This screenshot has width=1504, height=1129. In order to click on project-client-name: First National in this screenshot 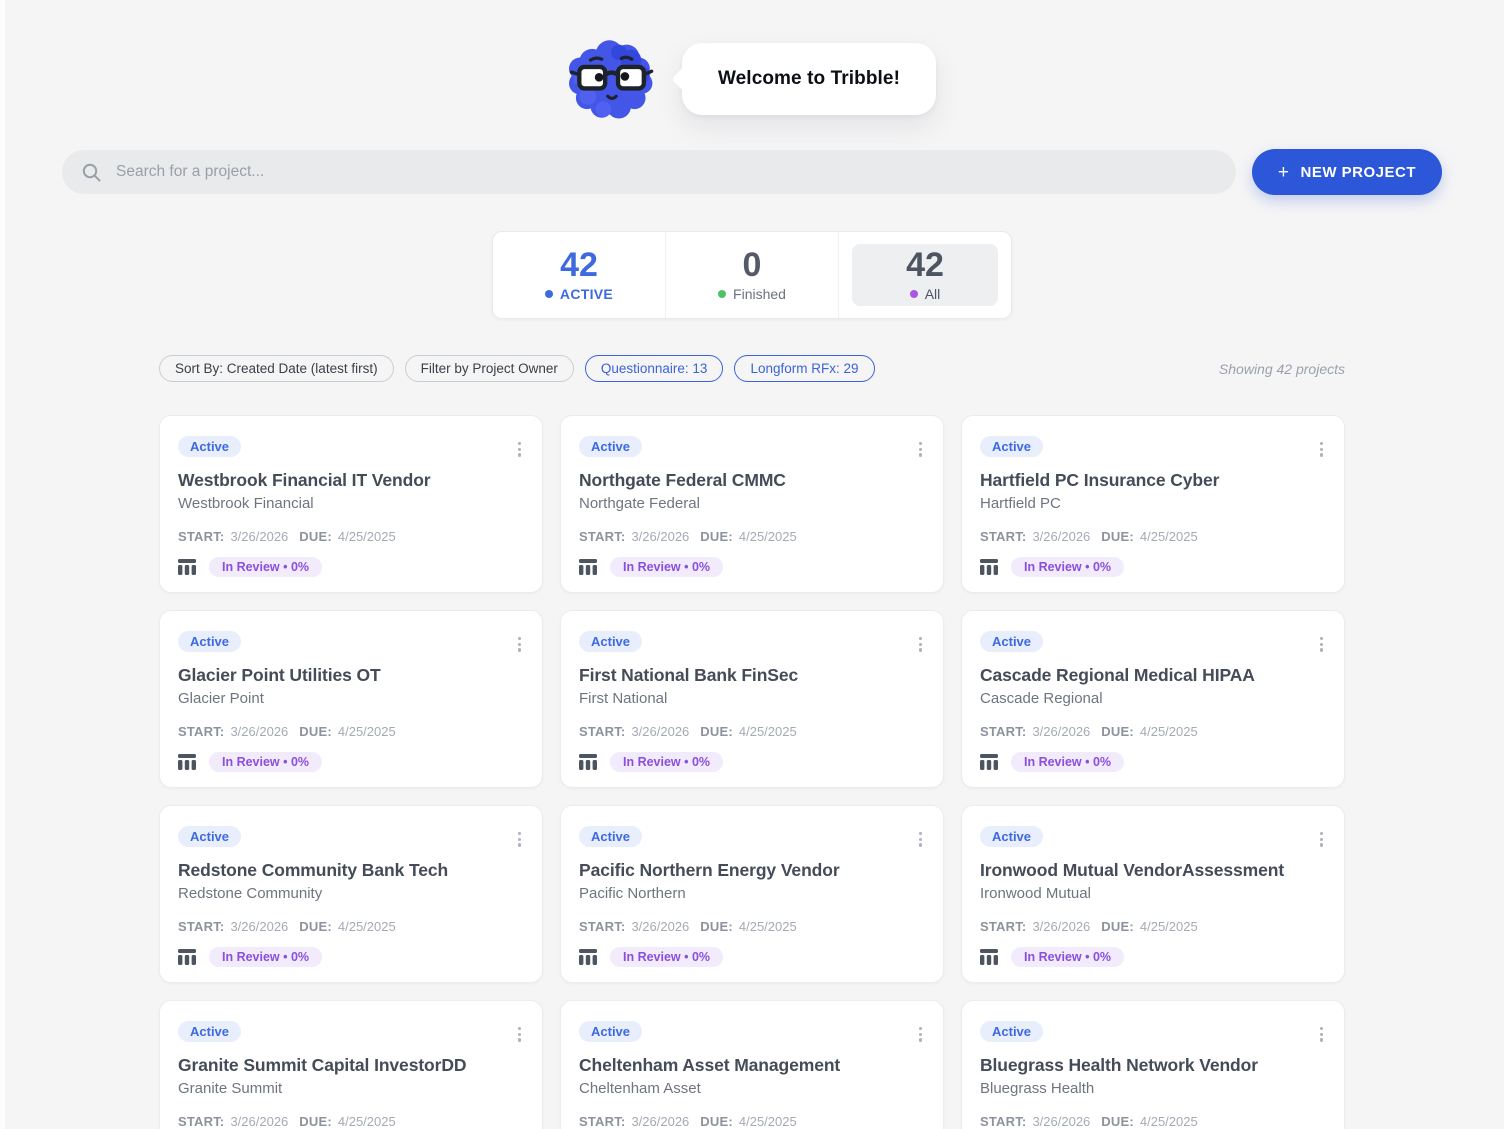, I will do `click(623, 698)`.